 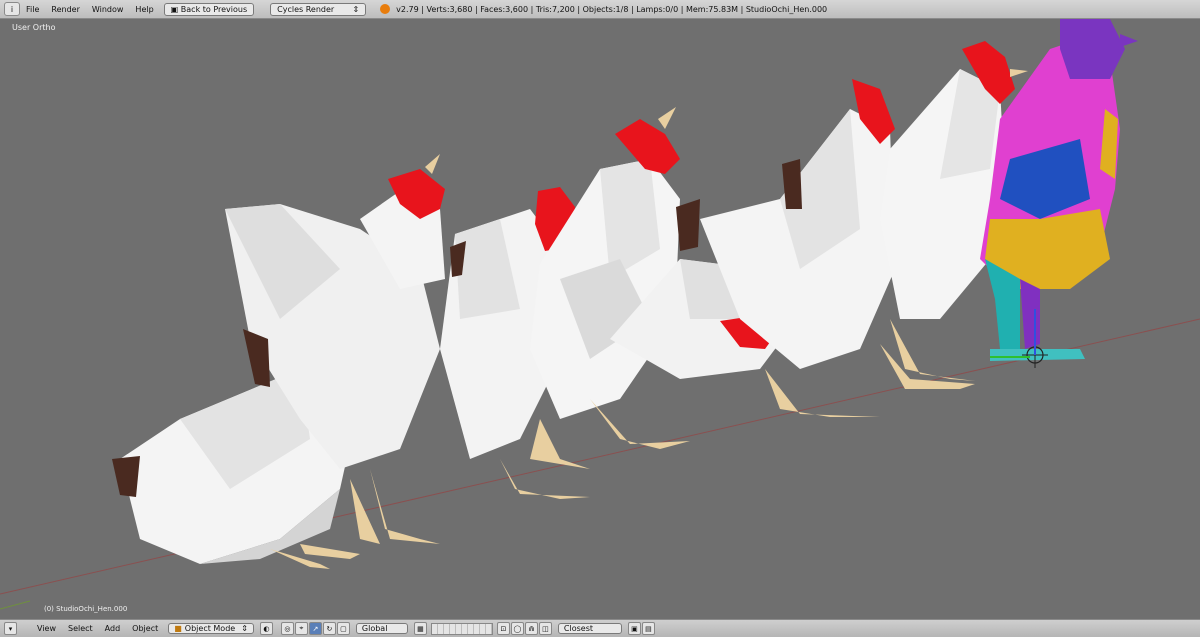 What do you see at coordinates (108, 9) in the screenshot?
I see `menu-window: Window` at bounding box center [108, 9].